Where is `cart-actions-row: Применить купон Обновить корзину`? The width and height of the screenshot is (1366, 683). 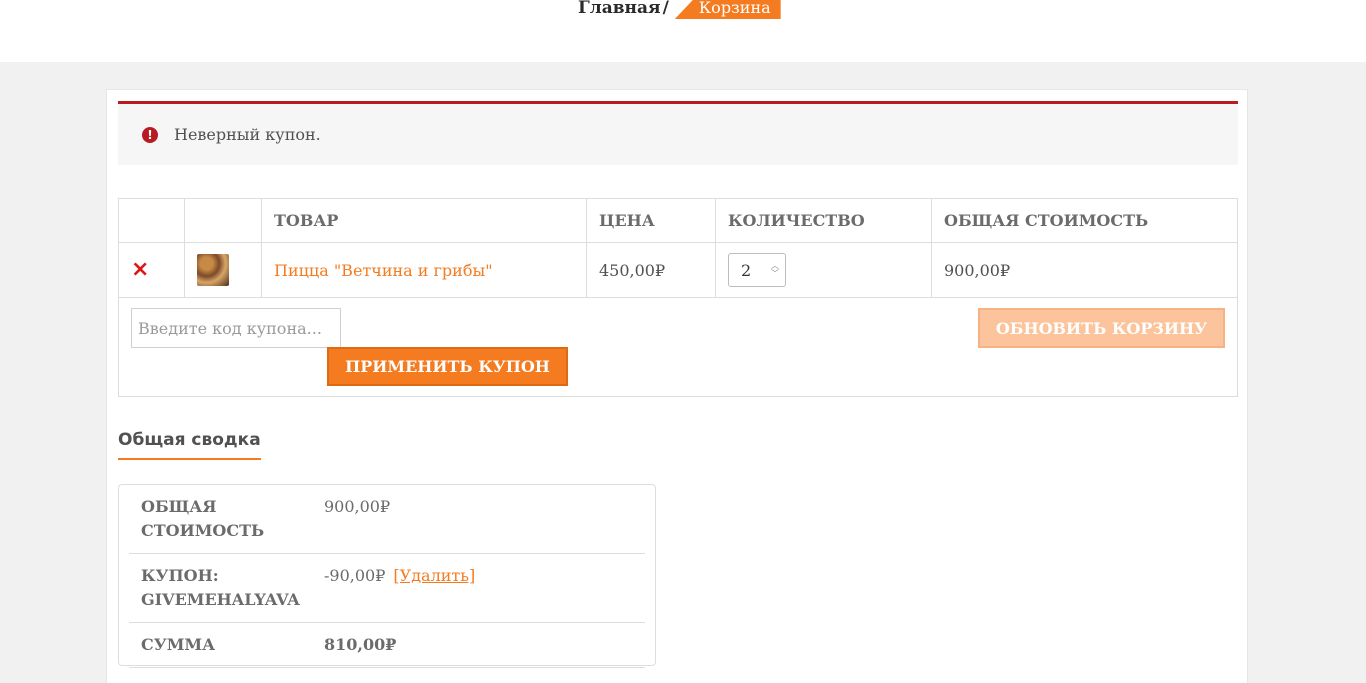 cart-actions-row: Применить купон Обновить корзину is located at coordinates (678, 347).